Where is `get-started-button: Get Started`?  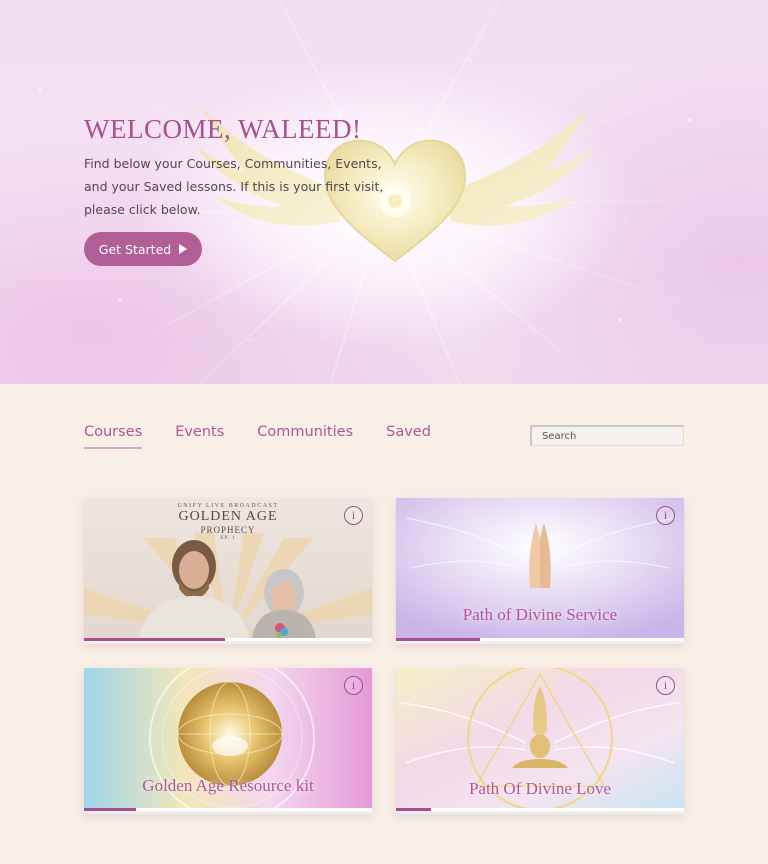
get-started-button: Get Started is located at coordinates (143, 249).